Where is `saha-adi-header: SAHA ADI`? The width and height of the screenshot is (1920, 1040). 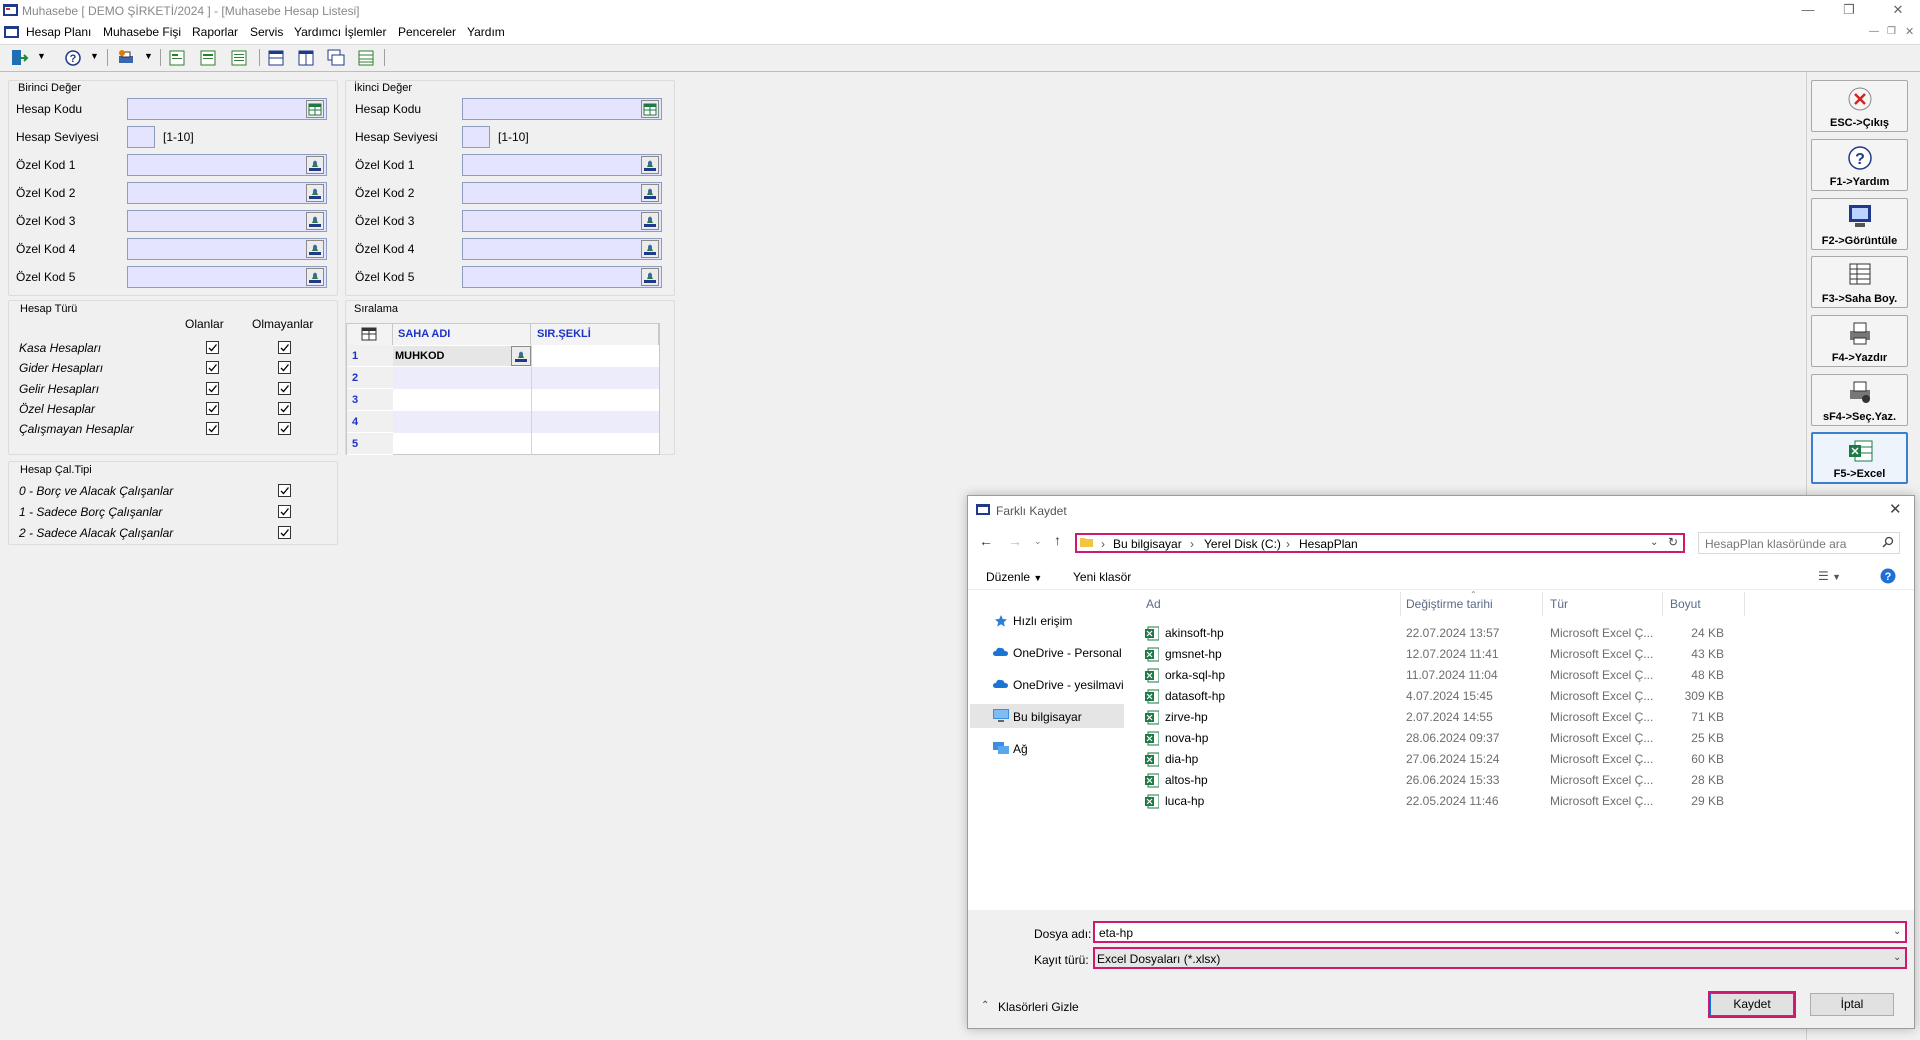
saha-adi-header: SAHA ADI is located at coordinates (462, 334).